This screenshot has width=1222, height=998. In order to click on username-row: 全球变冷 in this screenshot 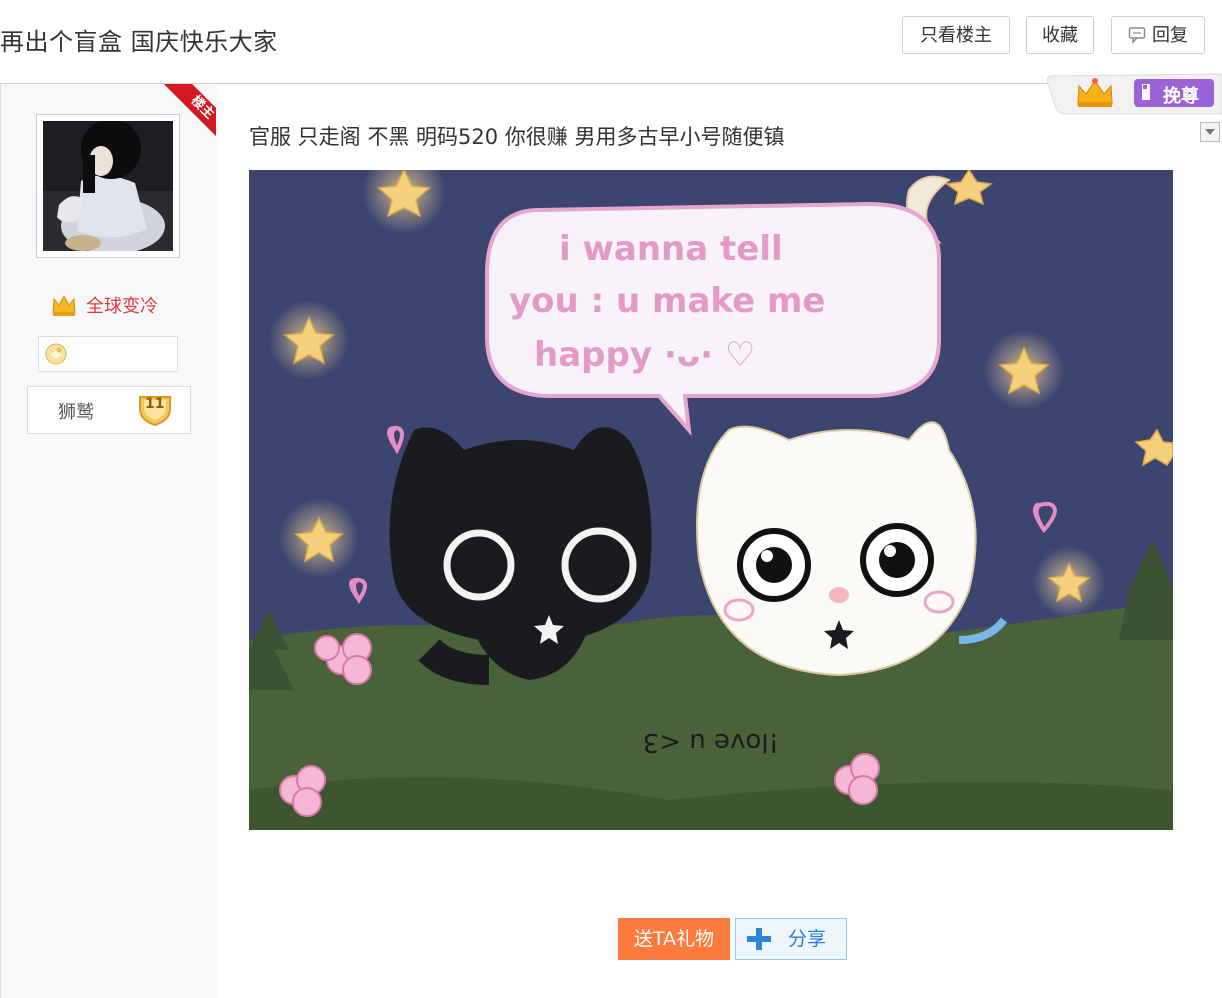, I will do `click(104, 305)`.